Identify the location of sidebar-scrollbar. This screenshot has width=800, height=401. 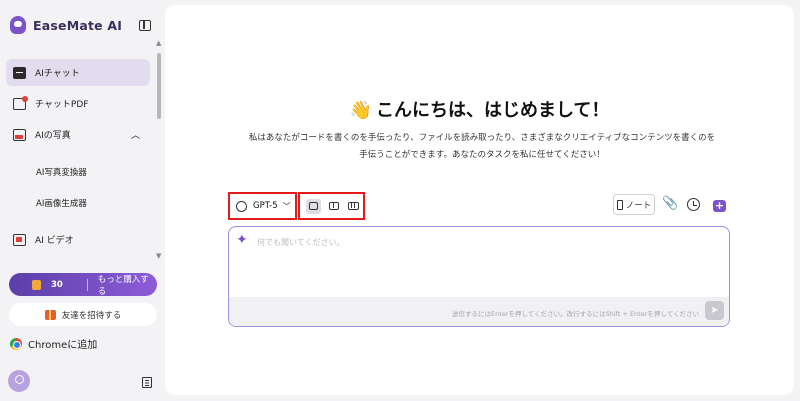
(159, 86).